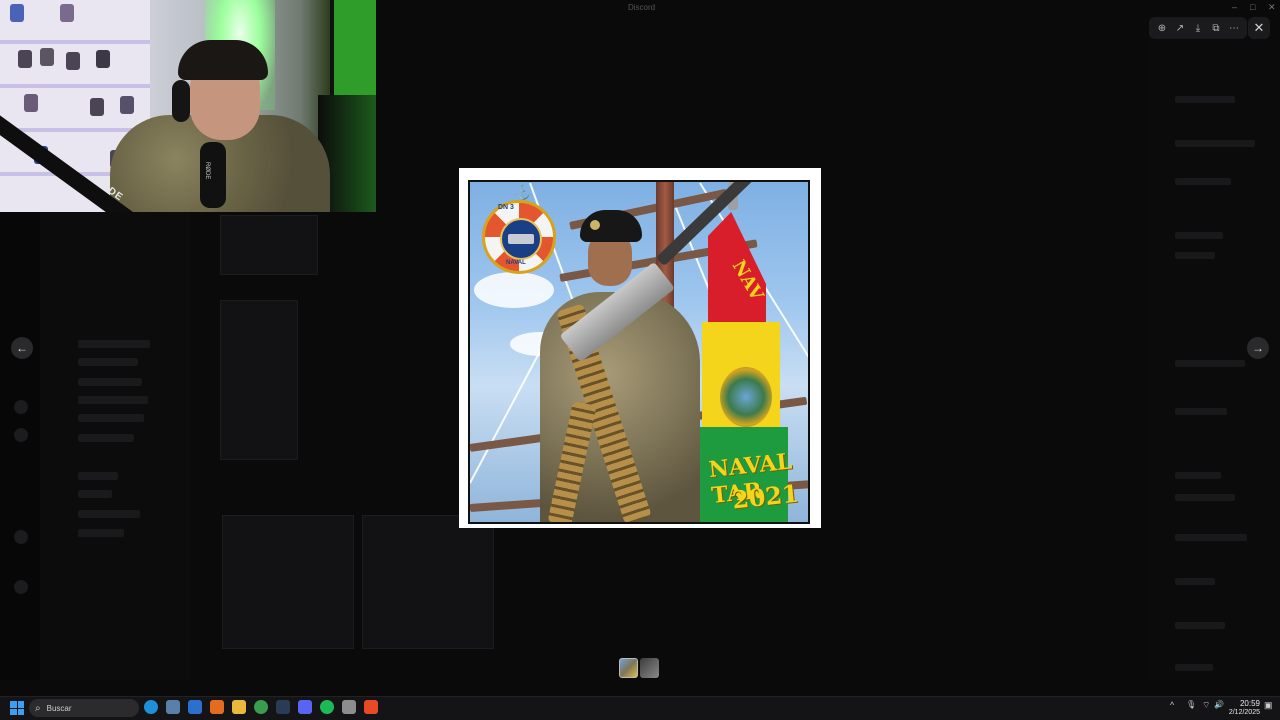 This screenshot has height=720, width=1280. I want to click on more-button: ⋯, so click(1234, 28).